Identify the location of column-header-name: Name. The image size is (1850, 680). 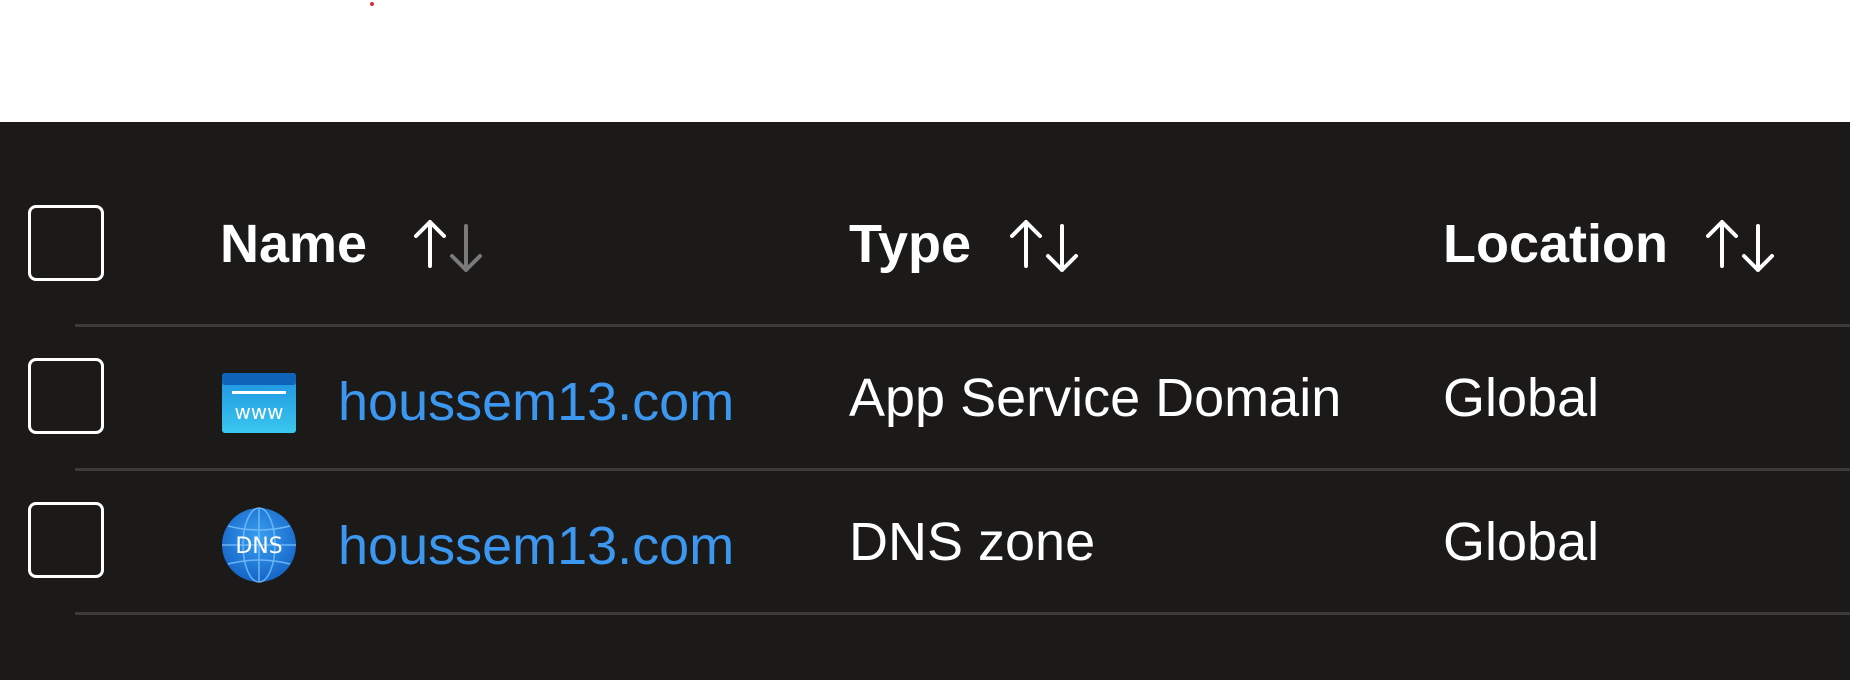
(293, 244).